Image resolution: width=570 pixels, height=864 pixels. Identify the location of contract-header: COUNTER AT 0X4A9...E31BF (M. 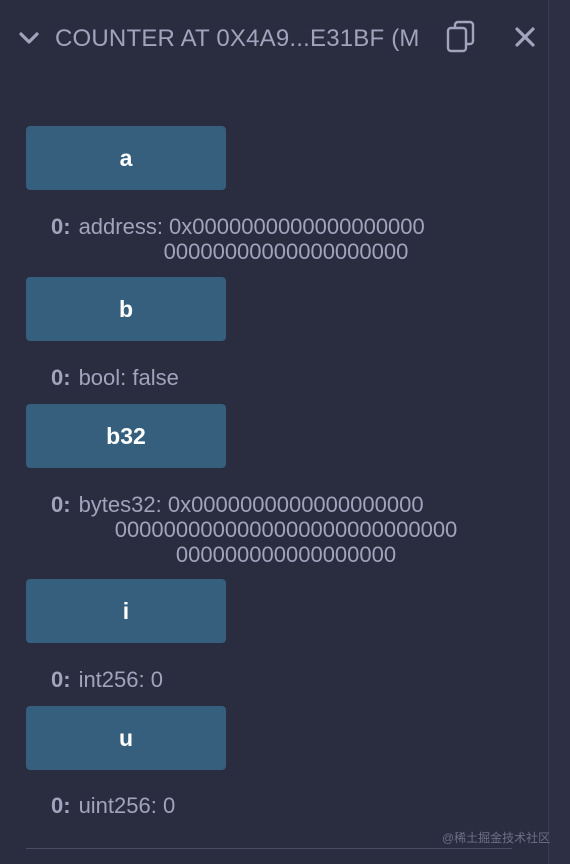
(274, 39).